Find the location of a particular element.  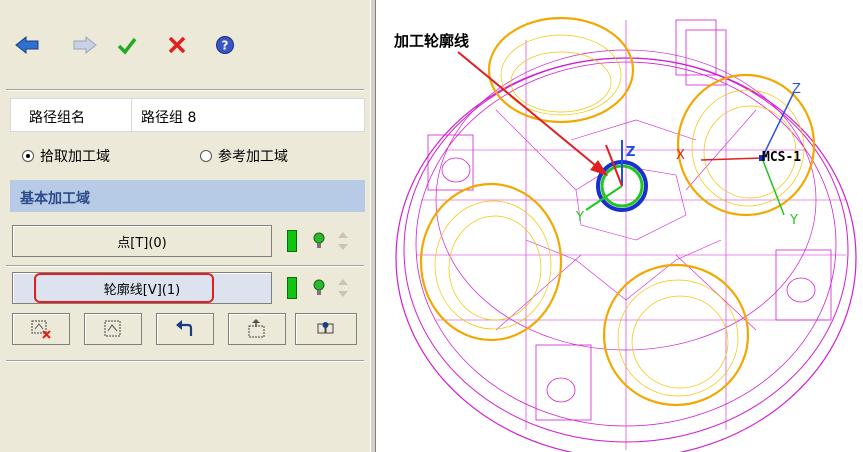

back-button is located at coordinates (27, 45).